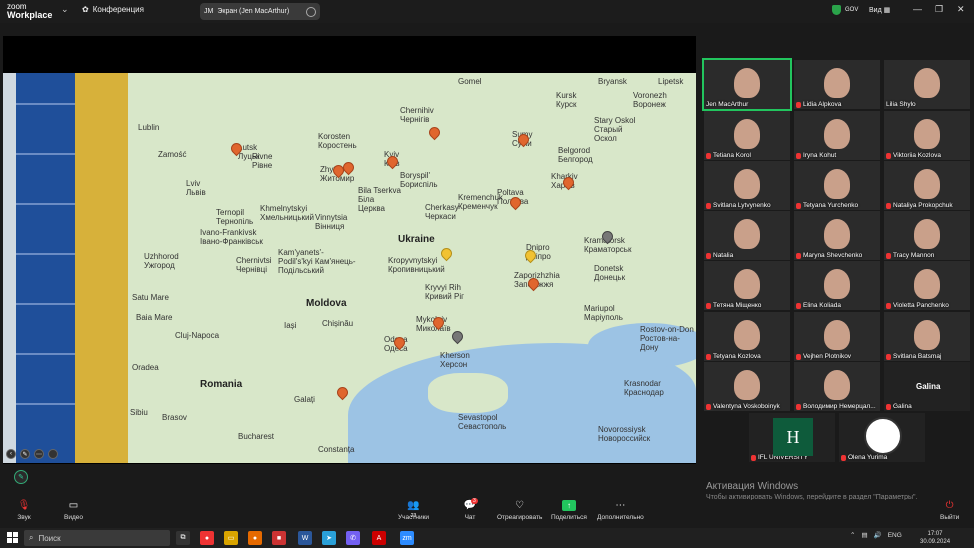 The width and height of the screenshot is (974, 548). Describe the element at coordinates (24, 517) in the screenshot. I see `audio-label: Звук` at that location.